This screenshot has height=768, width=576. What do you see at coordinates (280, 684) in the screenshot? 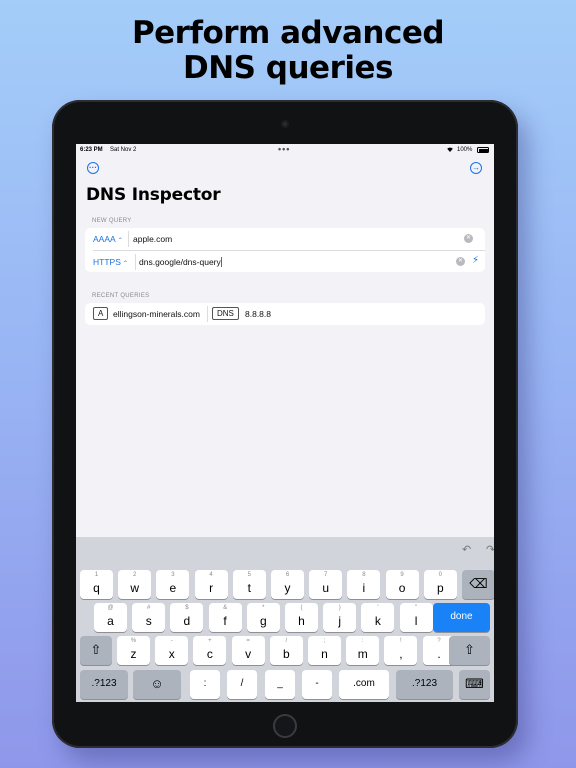
I see `key-underscore: _` at bounding box center [280, 684].